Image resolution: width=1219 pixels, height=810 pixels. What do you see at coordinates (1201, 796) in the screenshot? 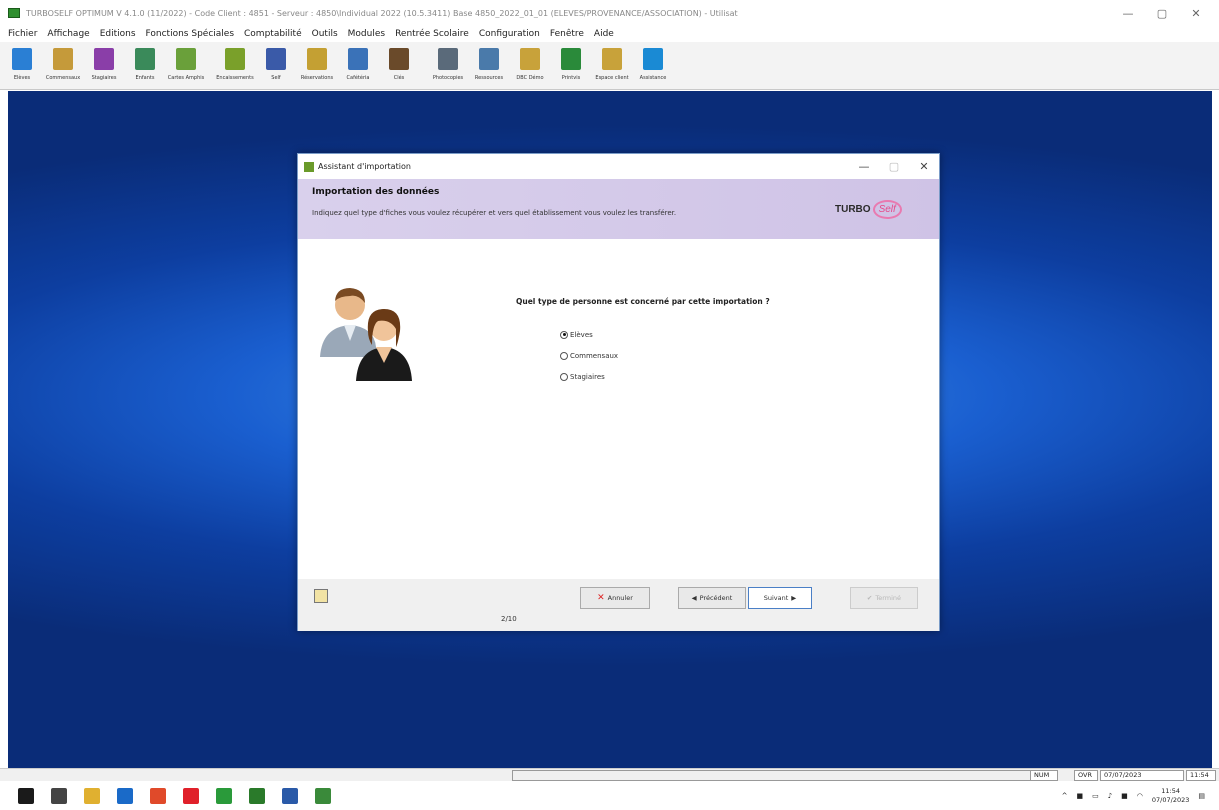
I see `notifications-icon: ▤` at bounding box center [1201, 796].